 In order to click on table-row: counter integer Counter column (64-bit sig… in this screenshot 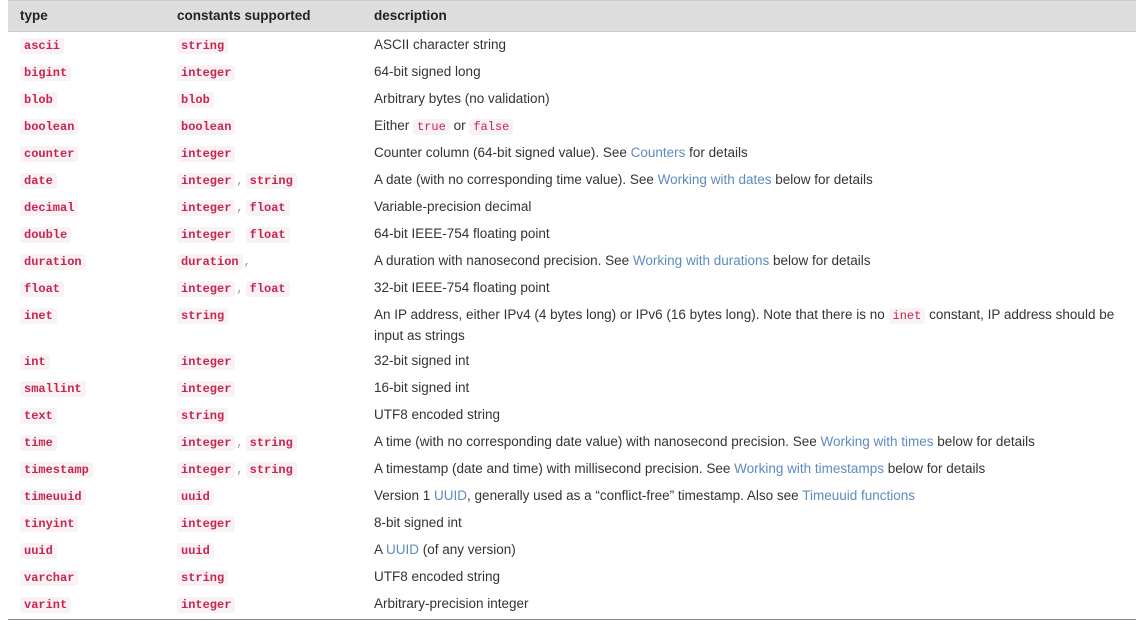, I will do `click(572, 153)`.